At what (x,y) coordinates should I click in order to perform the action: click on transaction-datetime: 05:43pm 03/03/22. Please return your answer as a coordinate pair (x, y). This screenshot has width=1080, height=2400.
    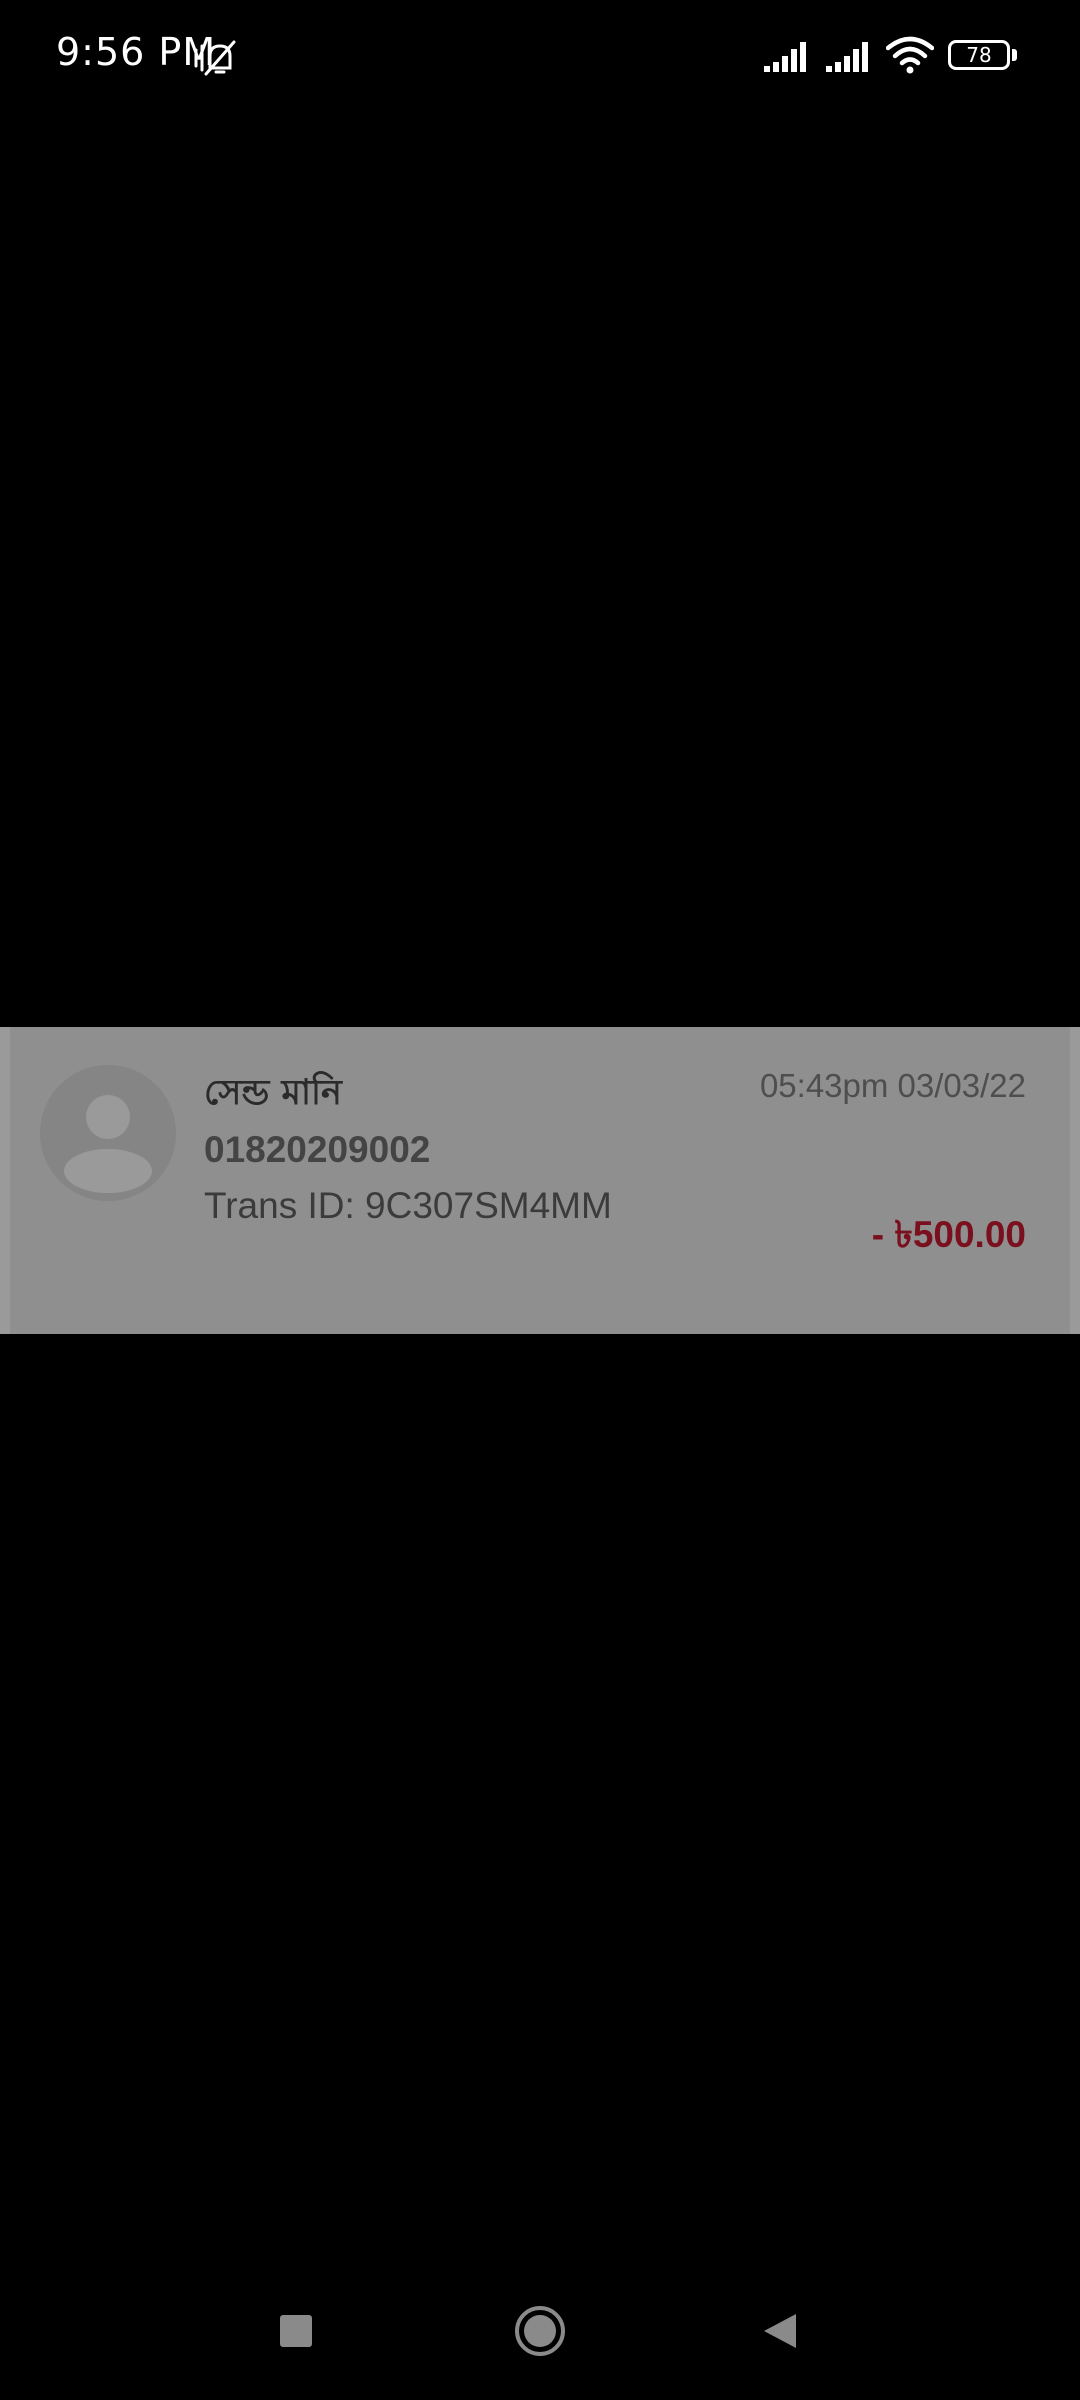
    Looking at the image, I should click on (892, 1085).